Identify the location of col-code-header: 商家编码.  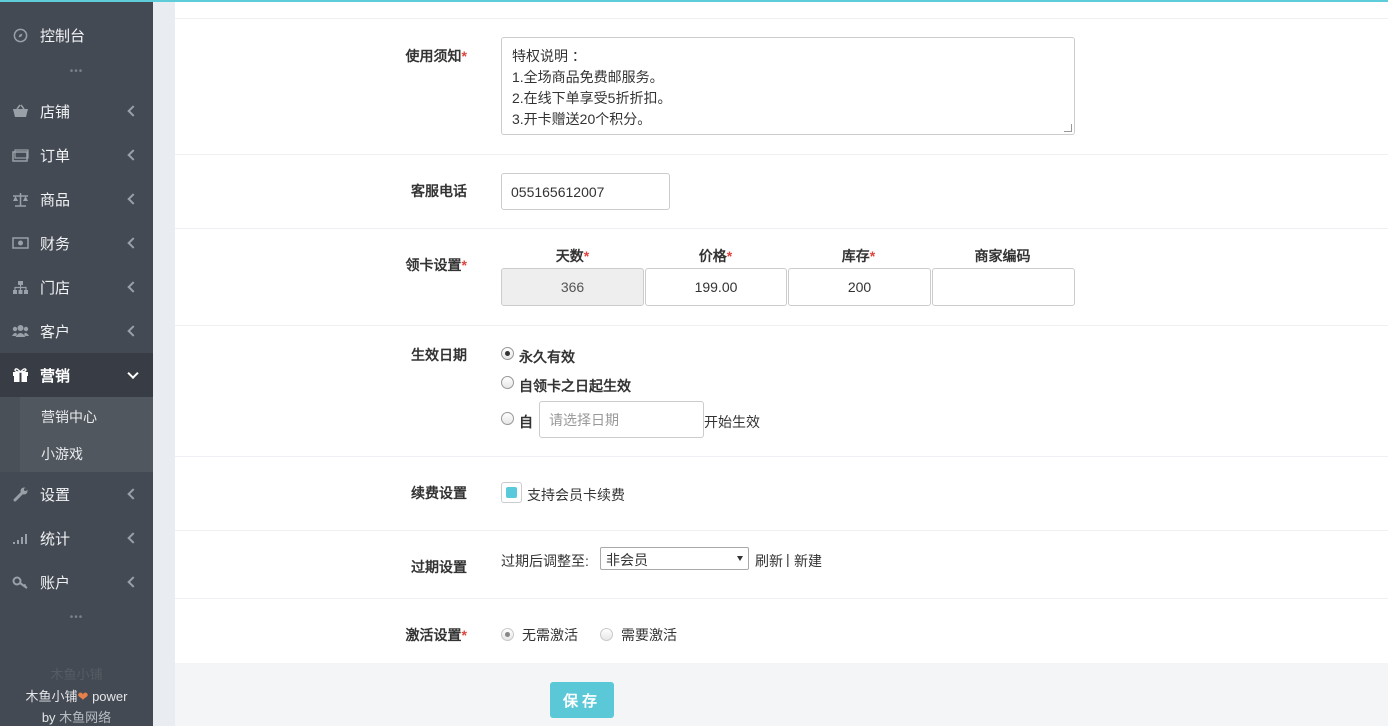
(1002, 256).